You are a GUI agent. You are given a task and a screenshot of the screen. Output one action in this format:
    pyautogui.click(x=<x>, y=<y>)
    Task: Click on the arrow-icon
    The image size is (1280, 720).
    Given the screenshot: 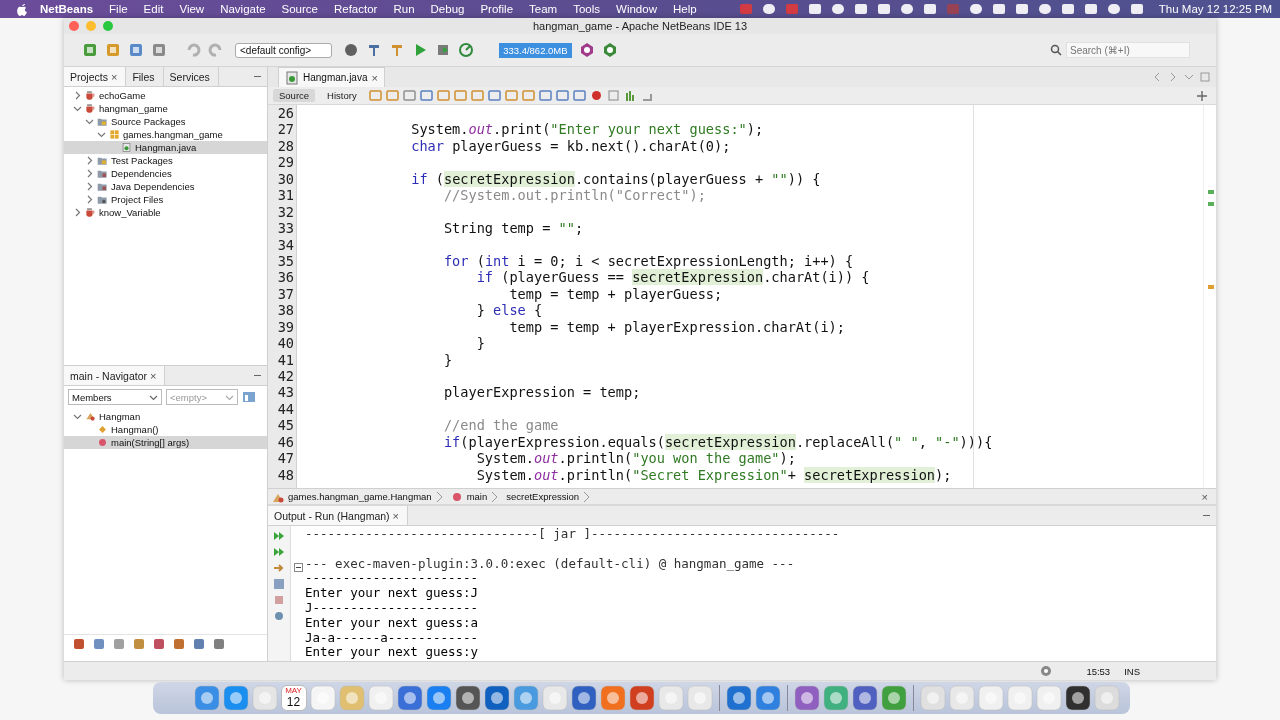 What is the action you would take?
    pyautogui.click(x=279, y=568)
    